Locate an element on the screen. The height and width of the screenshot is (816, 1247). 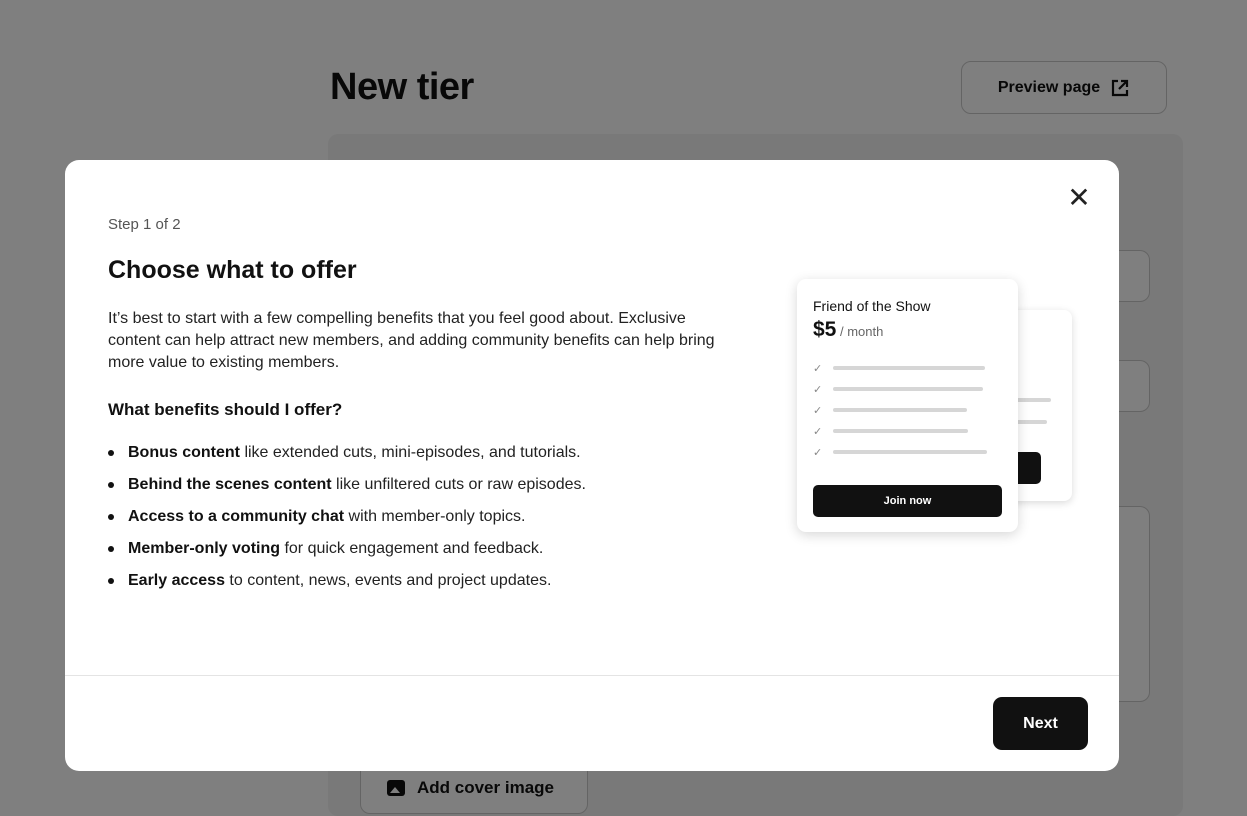
tier-card-price: $5 / month is located at coordinates (848, 330).